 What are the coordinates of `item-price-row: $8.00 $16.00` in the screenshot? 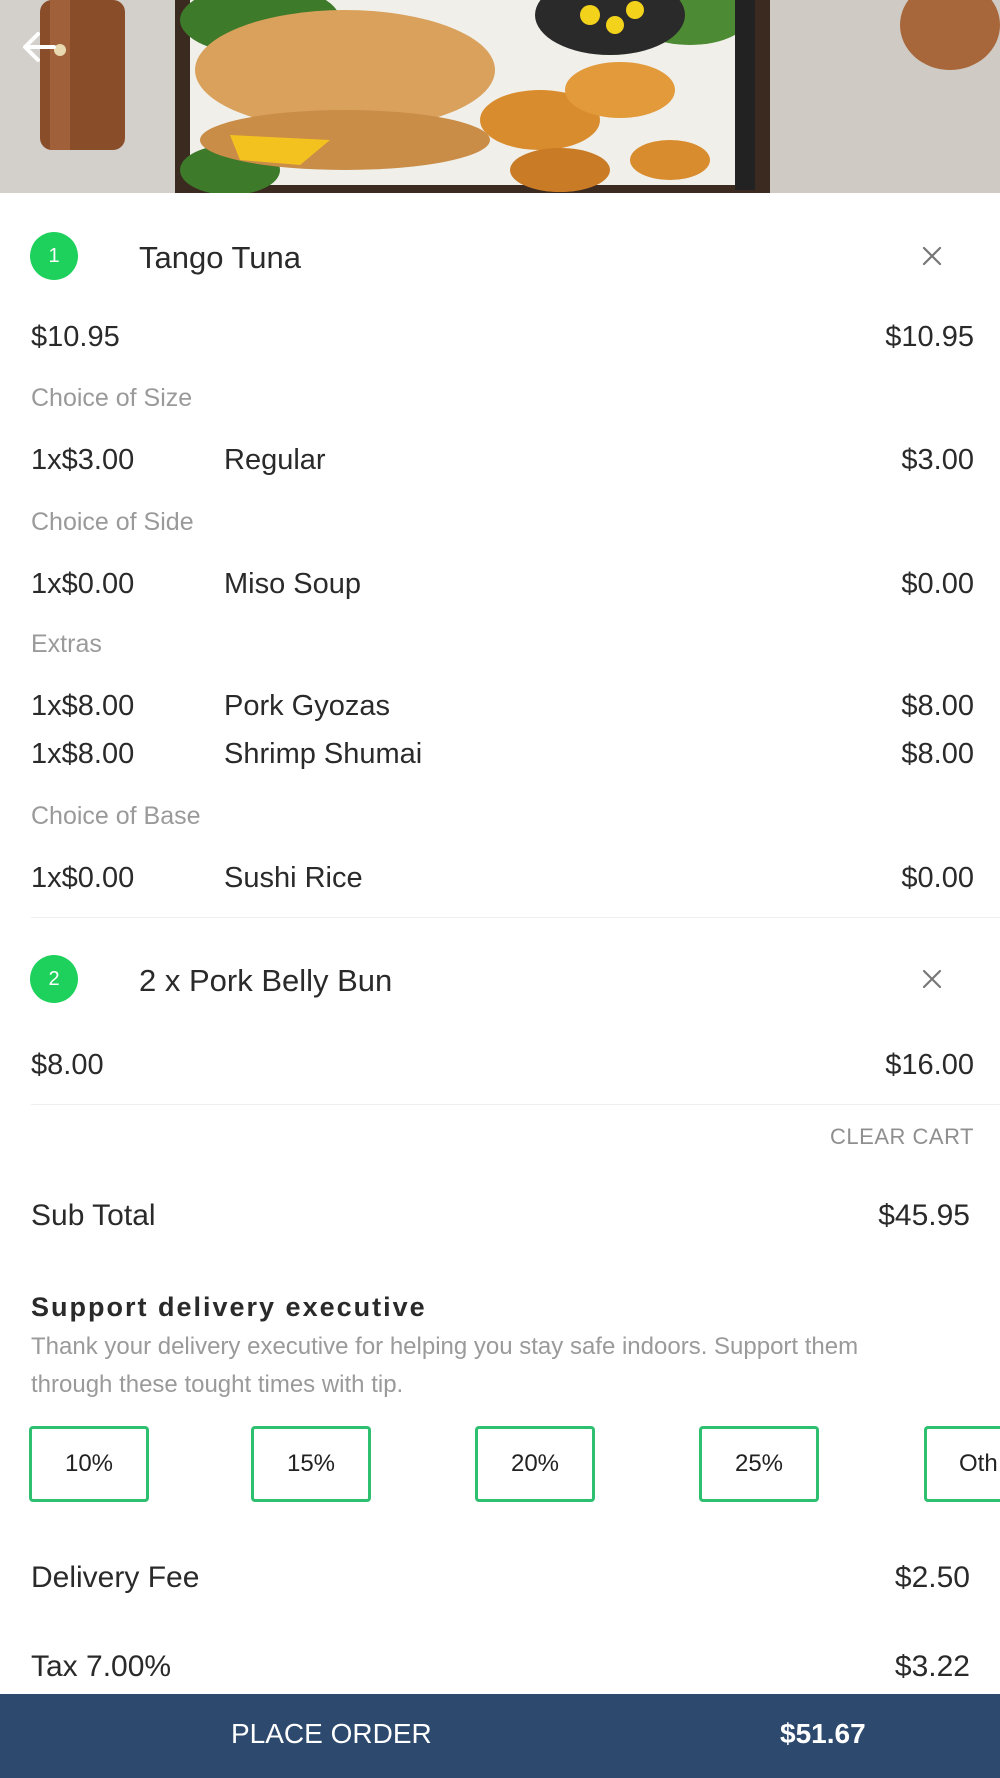 It's located at (502, 1065).